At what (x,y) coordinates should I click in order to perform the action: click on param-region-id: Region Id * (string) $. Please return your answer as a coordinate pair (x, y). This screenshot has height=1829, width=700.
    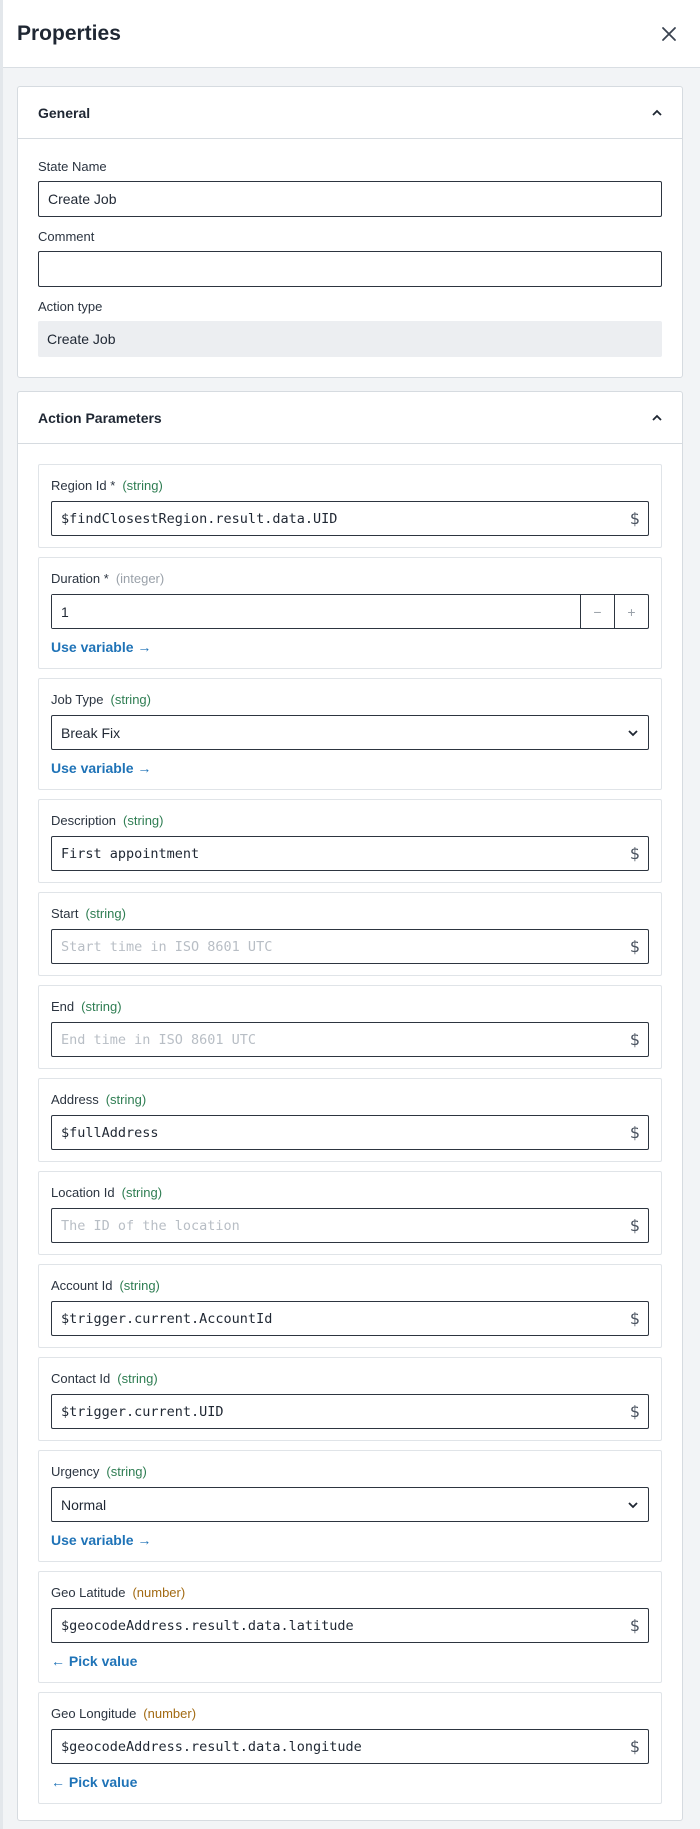
    Looking at the image, I should click on (350, 506).